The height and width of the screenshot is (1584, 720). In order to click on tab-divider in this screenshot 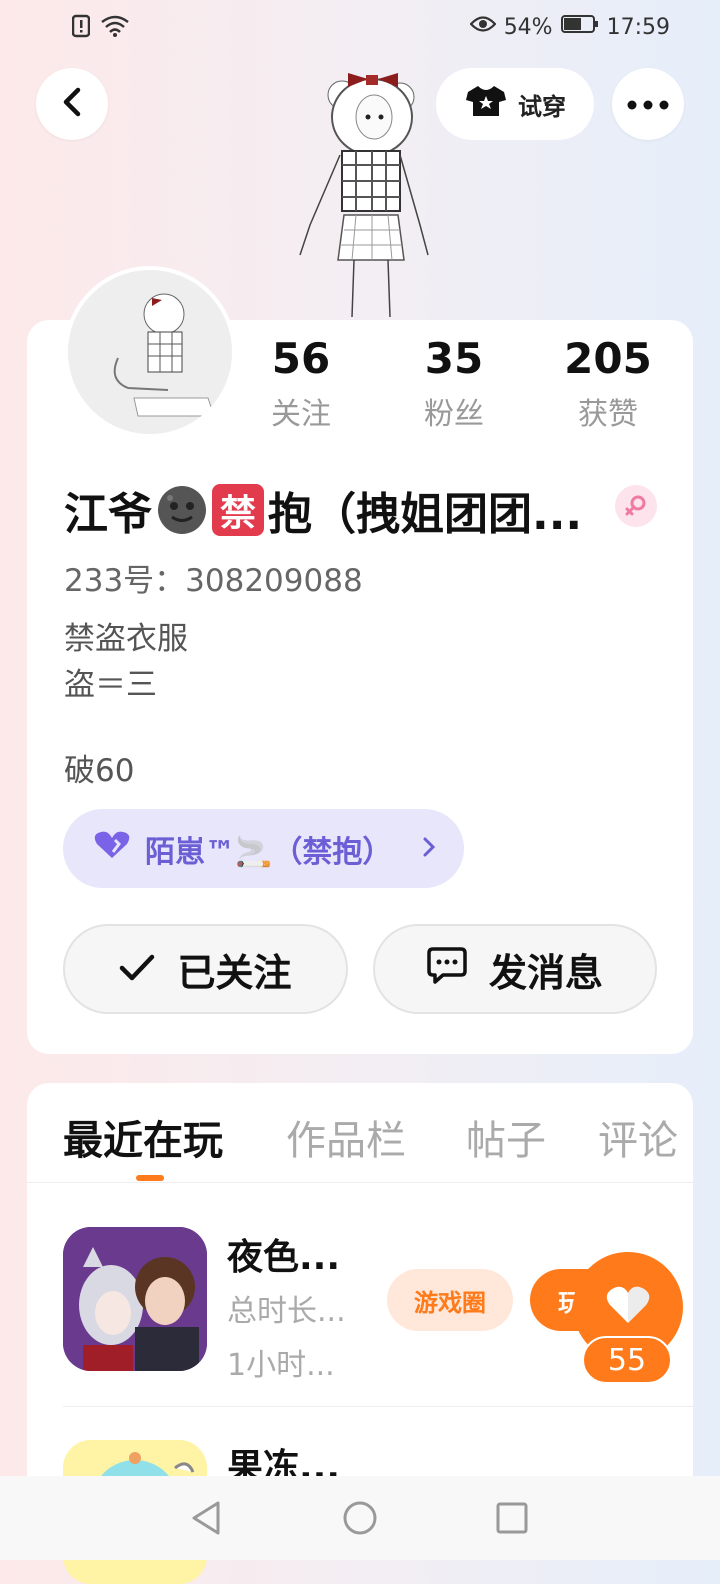, I will do `click(360, 1182)`.